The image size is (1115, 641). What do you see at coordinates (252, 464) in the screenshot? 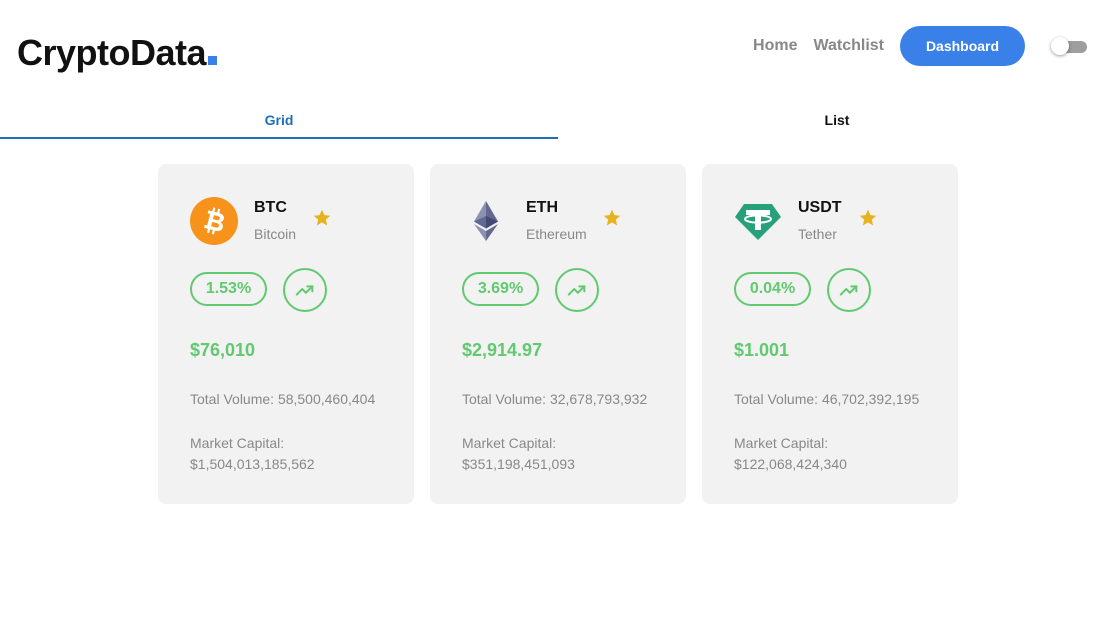
I see `market-cap-value: $1,504,013,185,562` at bounding box center [252, 464].